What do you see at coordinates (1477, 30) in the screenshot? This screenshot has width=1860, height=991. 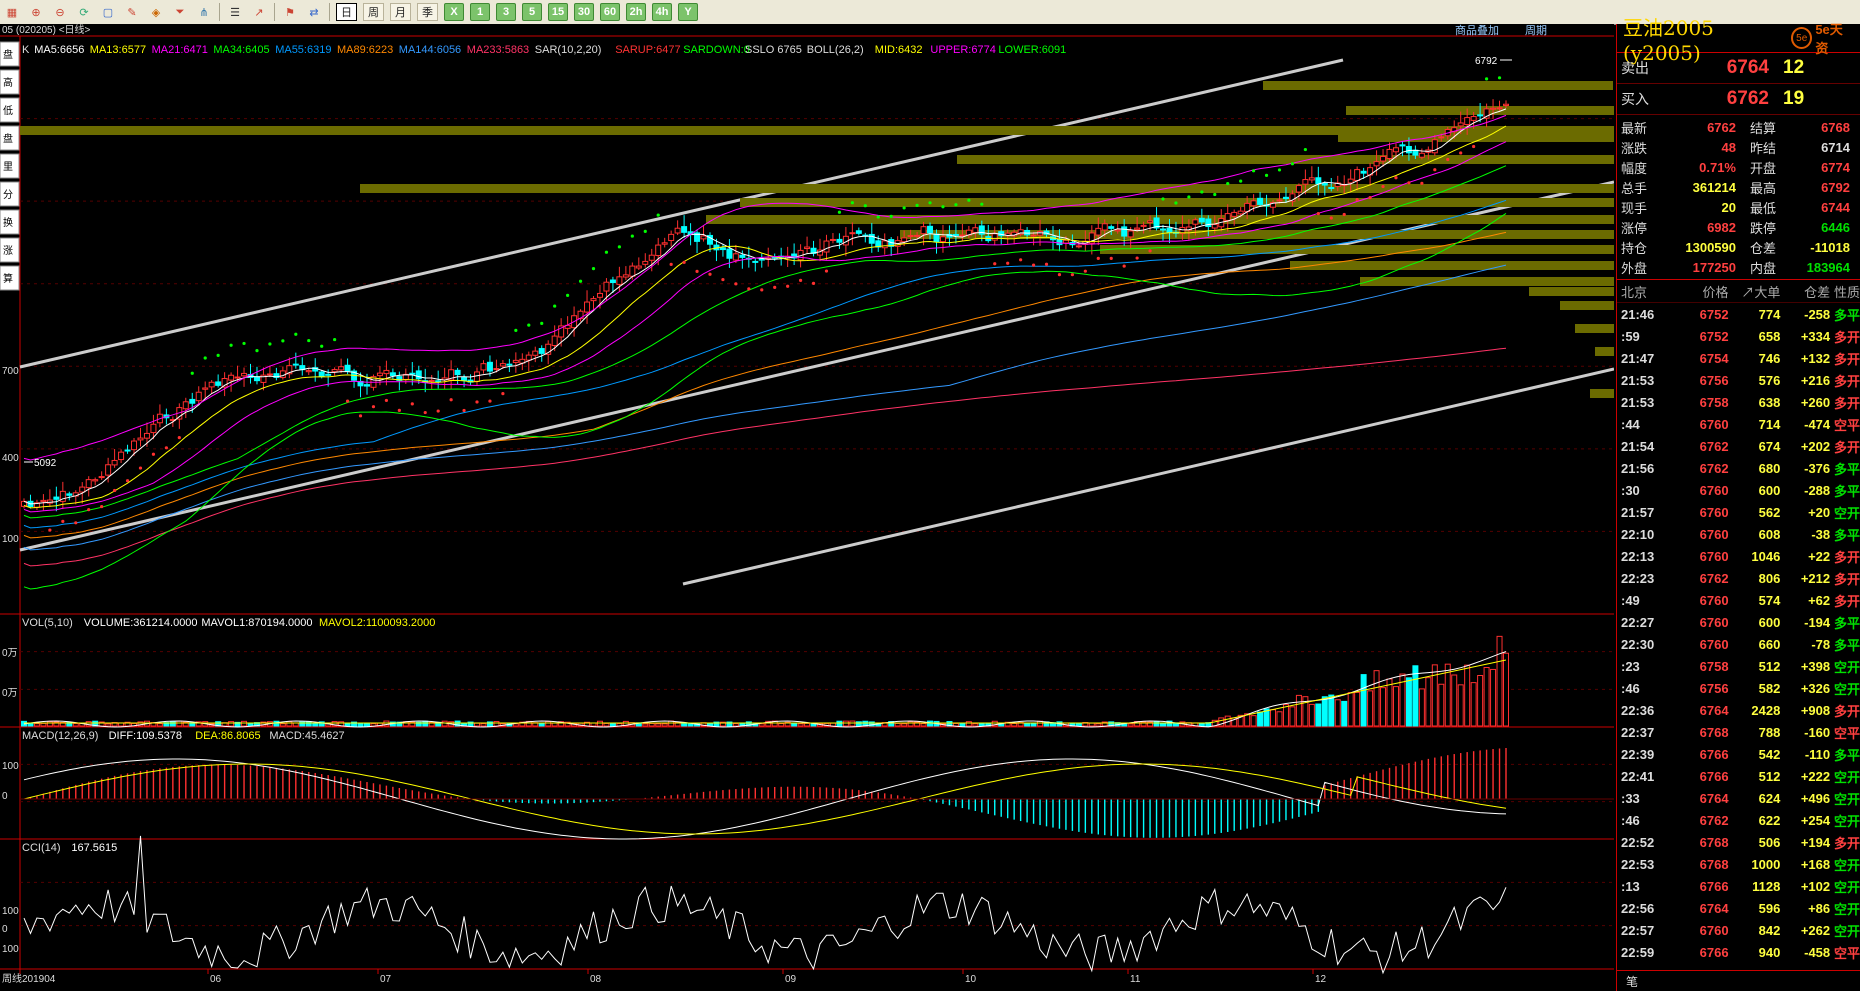 I see `superimpose-link: 商品叠加` at bounding box center [1477, 30].